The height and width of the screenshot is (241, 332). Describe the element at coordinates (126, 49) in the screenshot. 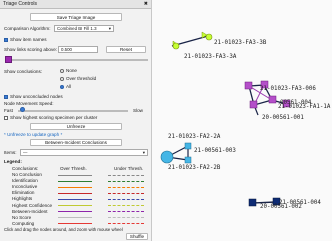

I see `reset-button: Reset` at that location.